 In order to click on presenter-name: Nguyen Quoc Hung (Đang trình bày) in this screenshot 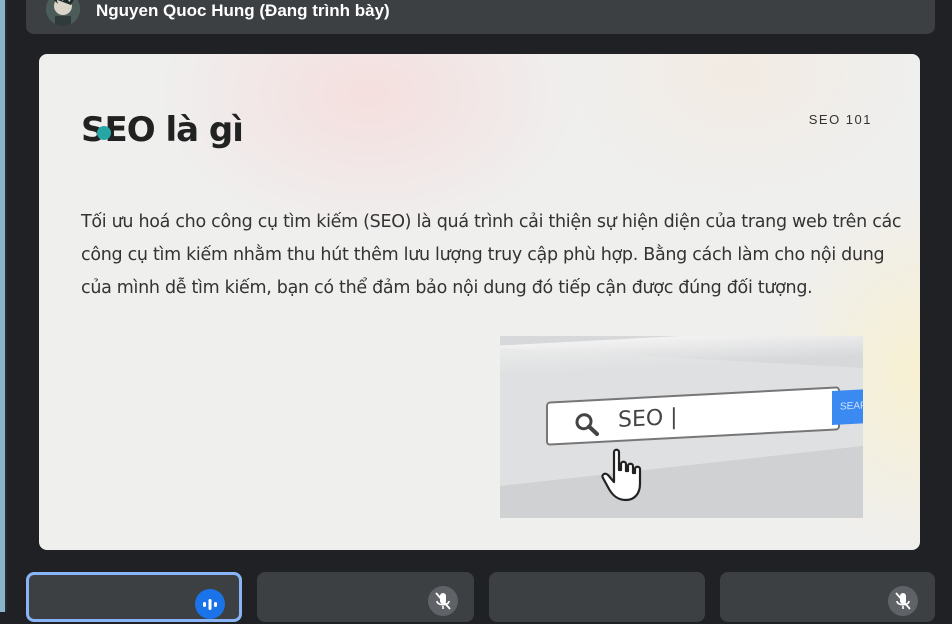, I will do `click(243, 10)`.